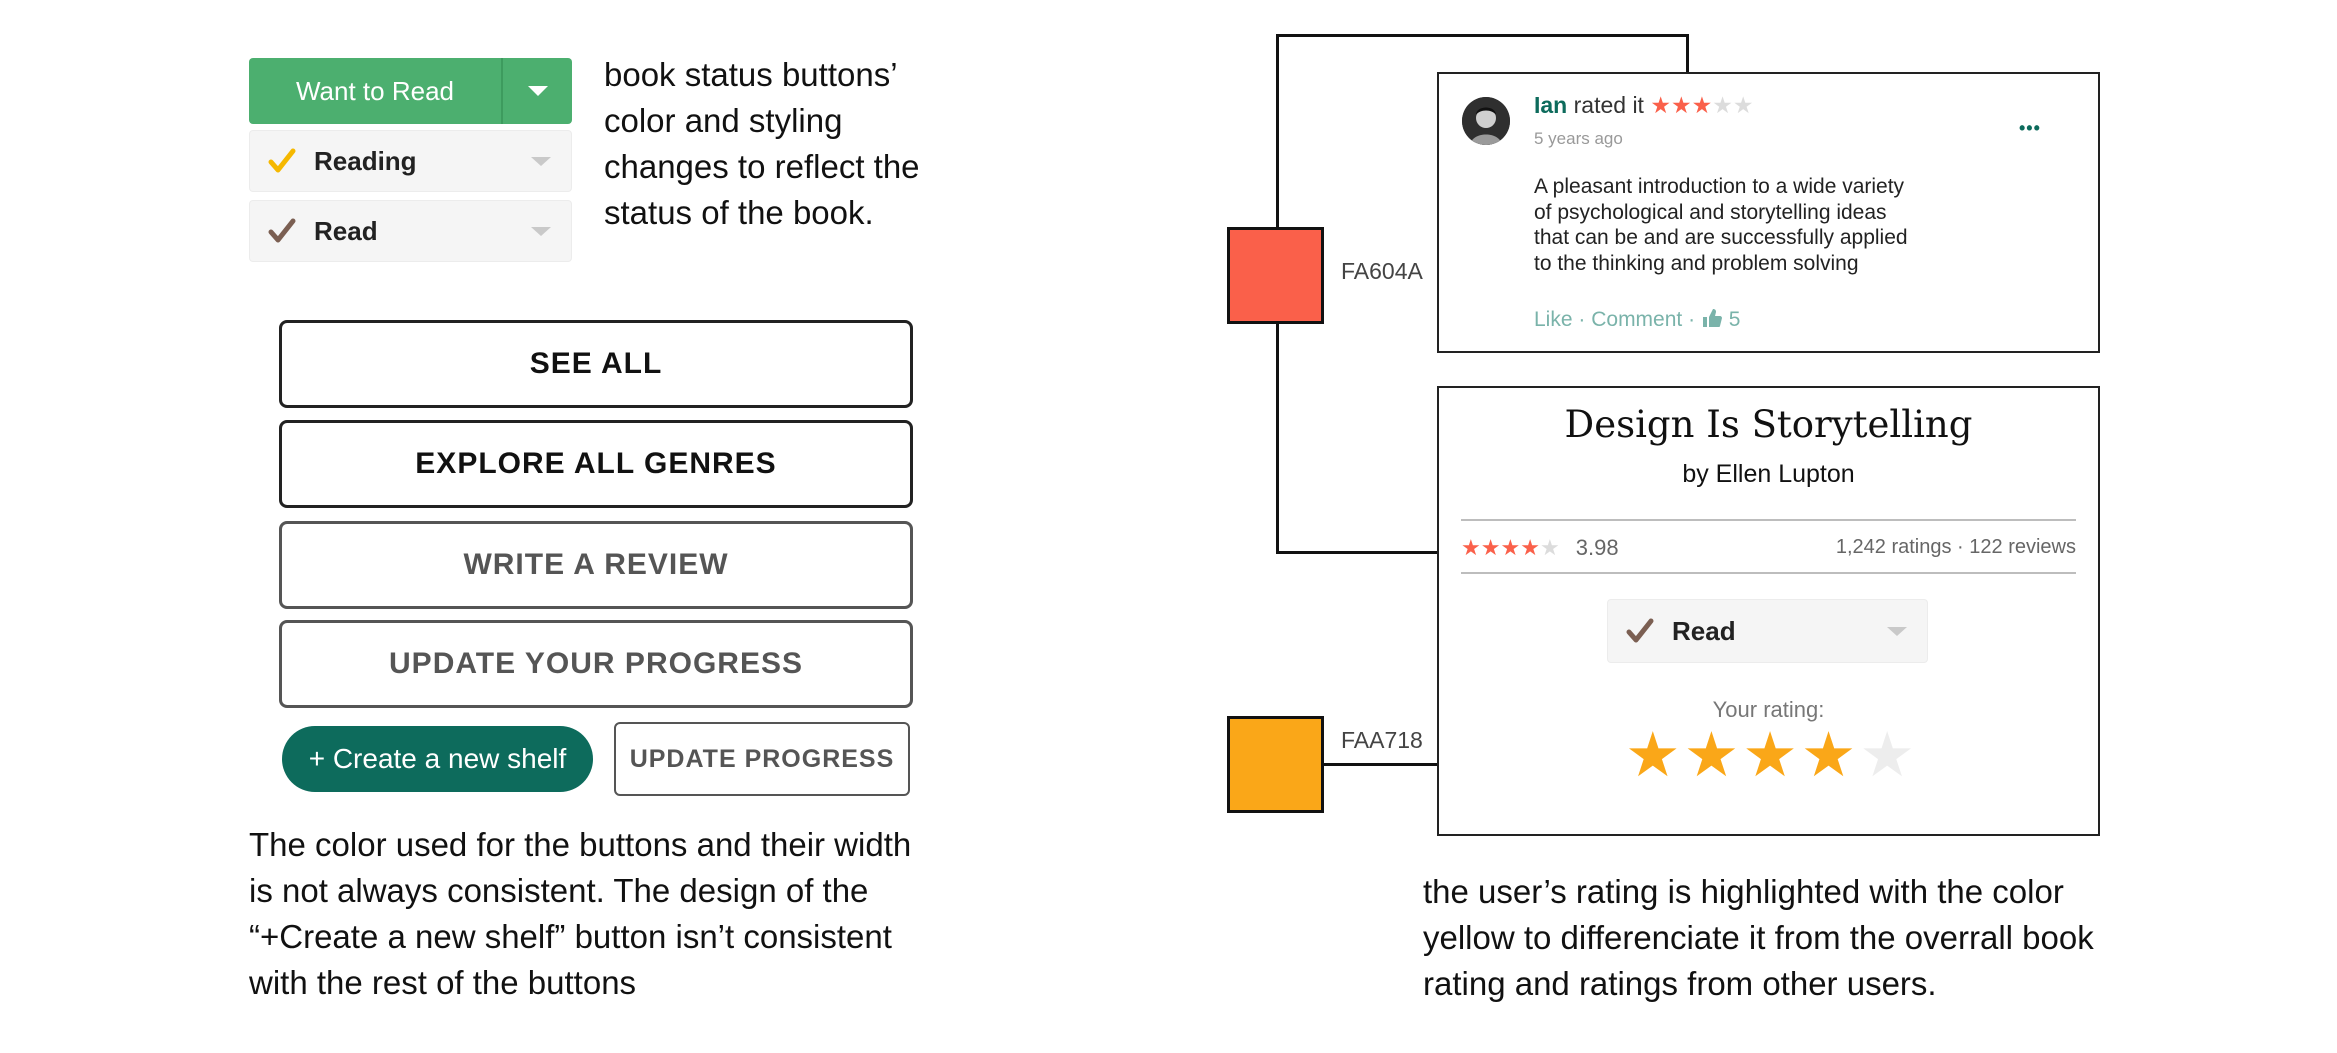 Image resolution: width=2337 pixels, height=1053 pixels. What do you see at coordinates (1712, 321) in the screenshot?
I see `thumbs-up-icon` at bounding box center [1712, 321].